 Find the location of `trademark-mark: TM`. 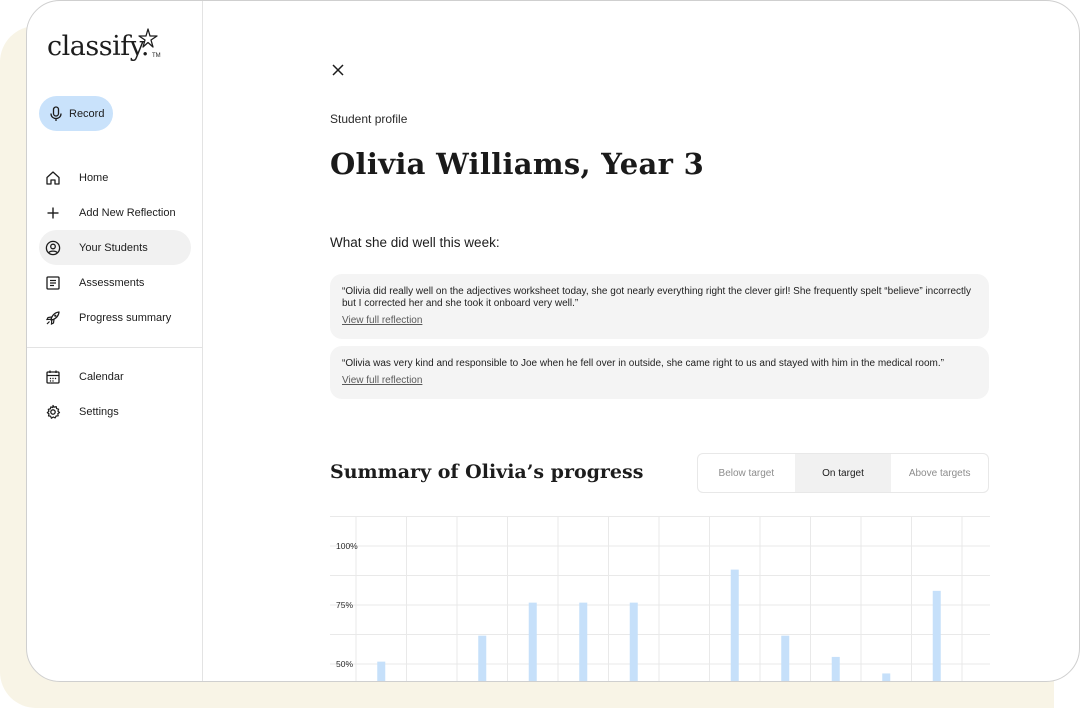

trademark-mark: TM is located at coordinates (156, 56).